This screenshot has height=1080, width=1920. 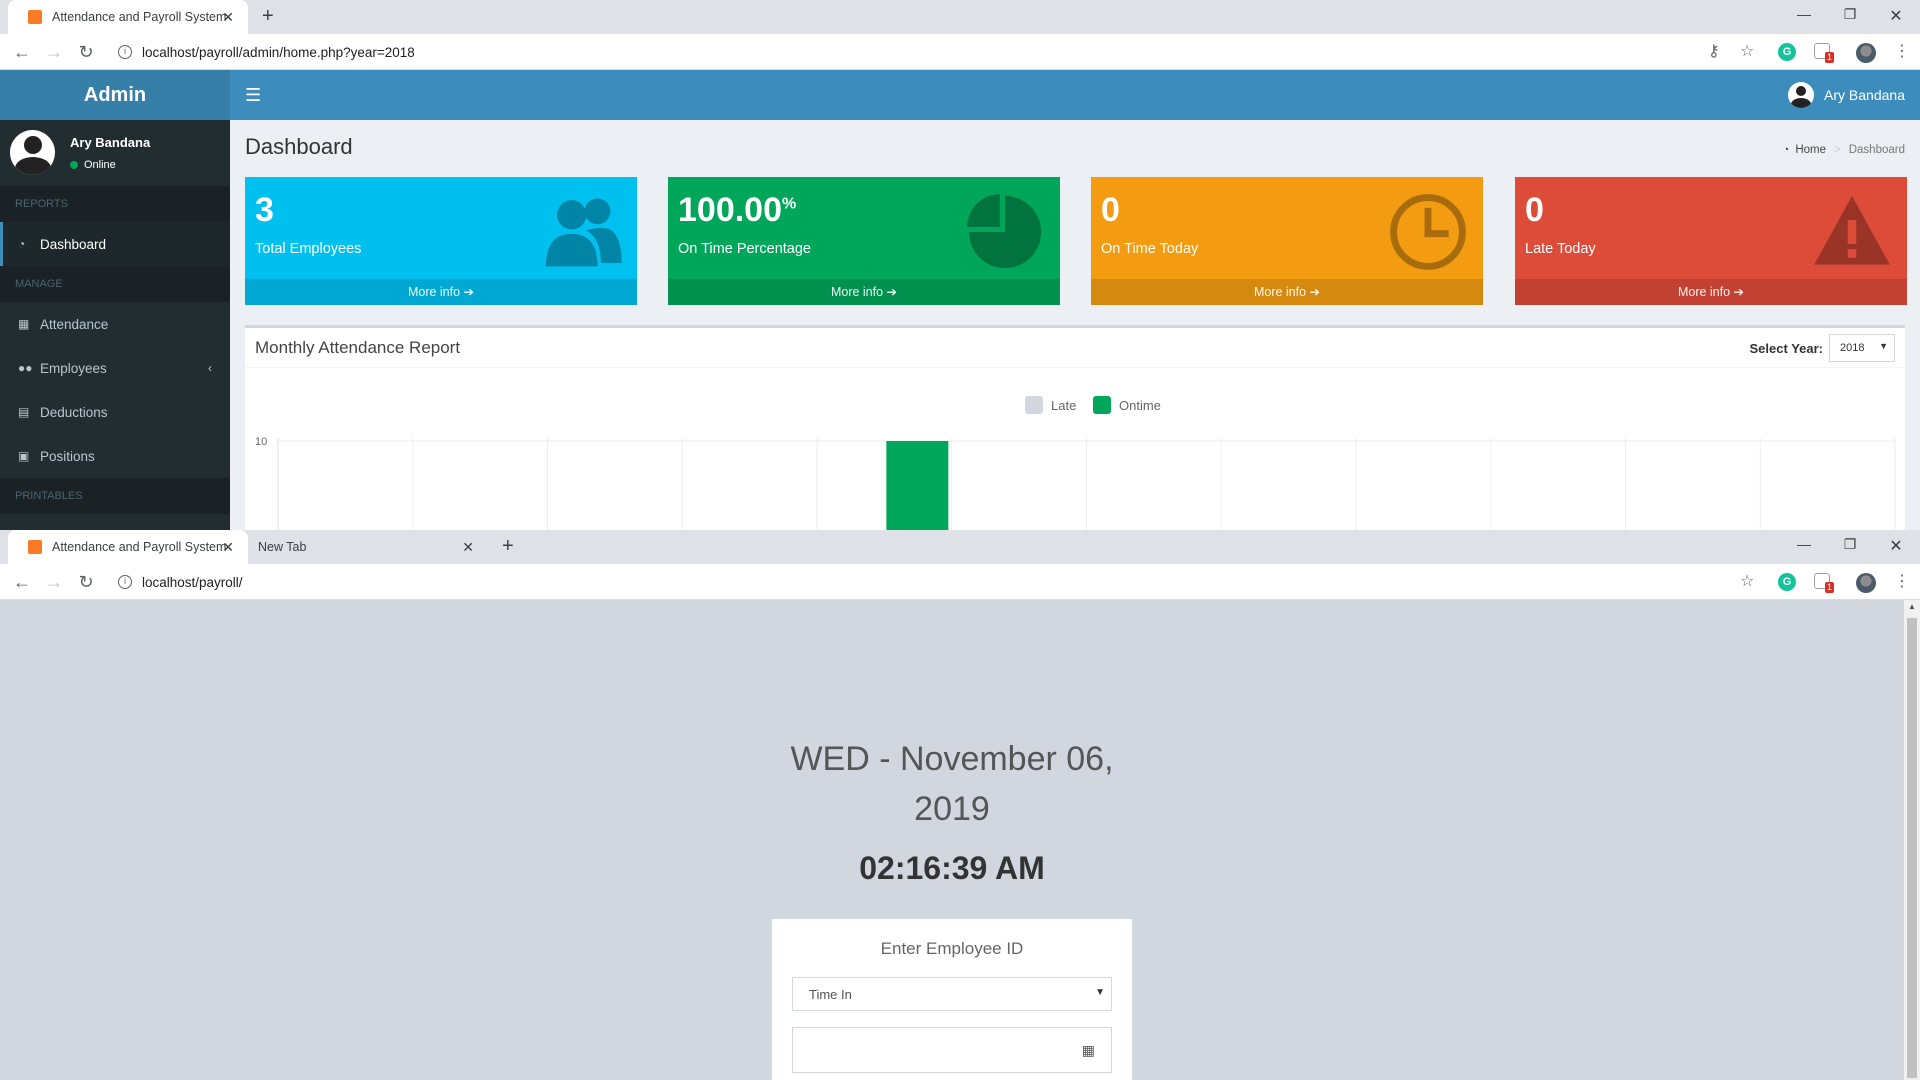 I want to click on attendance-type-select: Time In ▼, so click(x=952, y=994).